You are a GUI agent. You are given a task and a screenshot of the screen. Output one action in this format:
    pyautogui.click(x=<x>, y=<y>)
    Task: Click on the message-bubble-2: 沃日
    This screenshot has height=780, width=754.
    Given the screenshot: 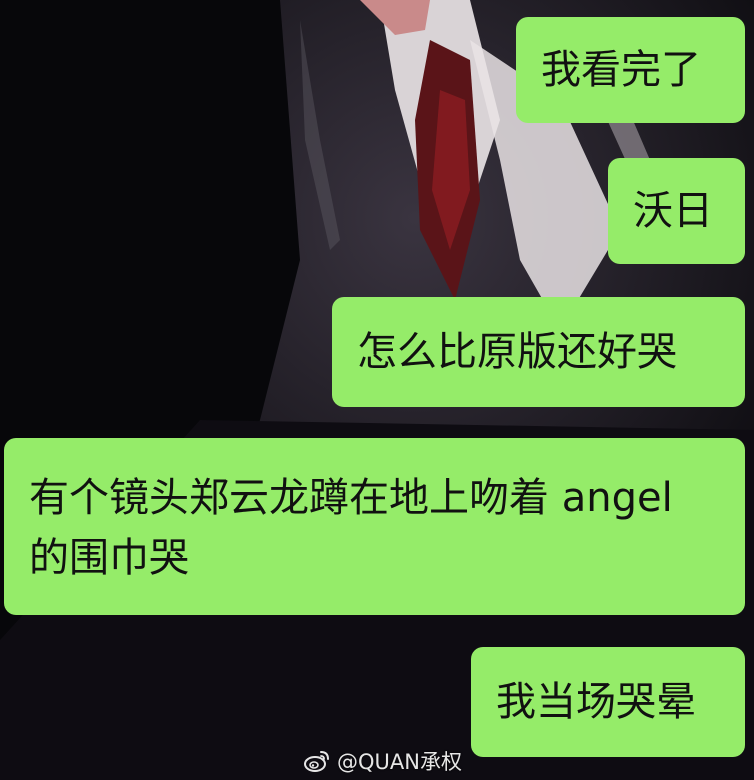 What is the action you would take?
    pyautogui.click(x=676, y=211)
    